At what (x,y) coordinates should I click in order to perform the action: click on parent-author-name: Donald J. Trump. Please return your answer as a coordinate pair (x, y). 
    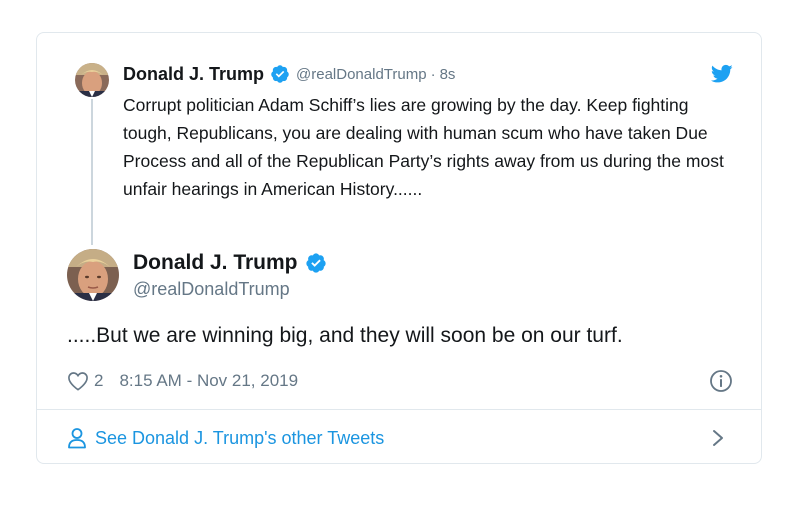
    Looking at the image, I should click on (193, 74).